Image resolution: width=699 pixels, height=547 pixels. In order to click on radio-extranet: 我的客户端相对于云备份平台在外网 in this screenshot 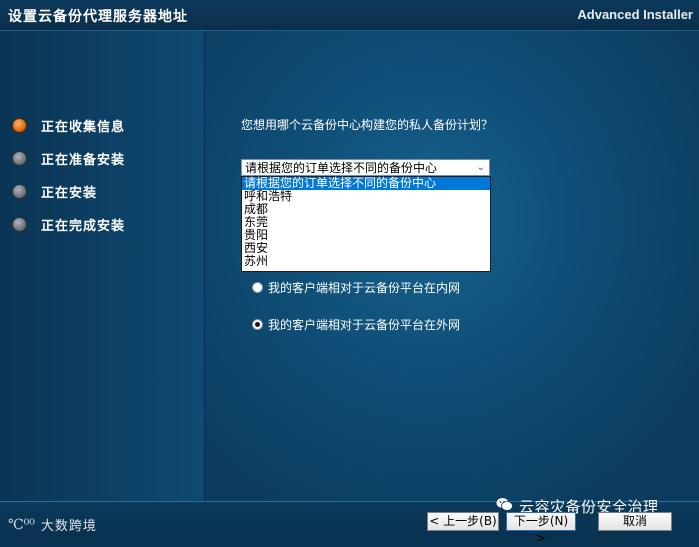, I will do `click(356, 324)`.